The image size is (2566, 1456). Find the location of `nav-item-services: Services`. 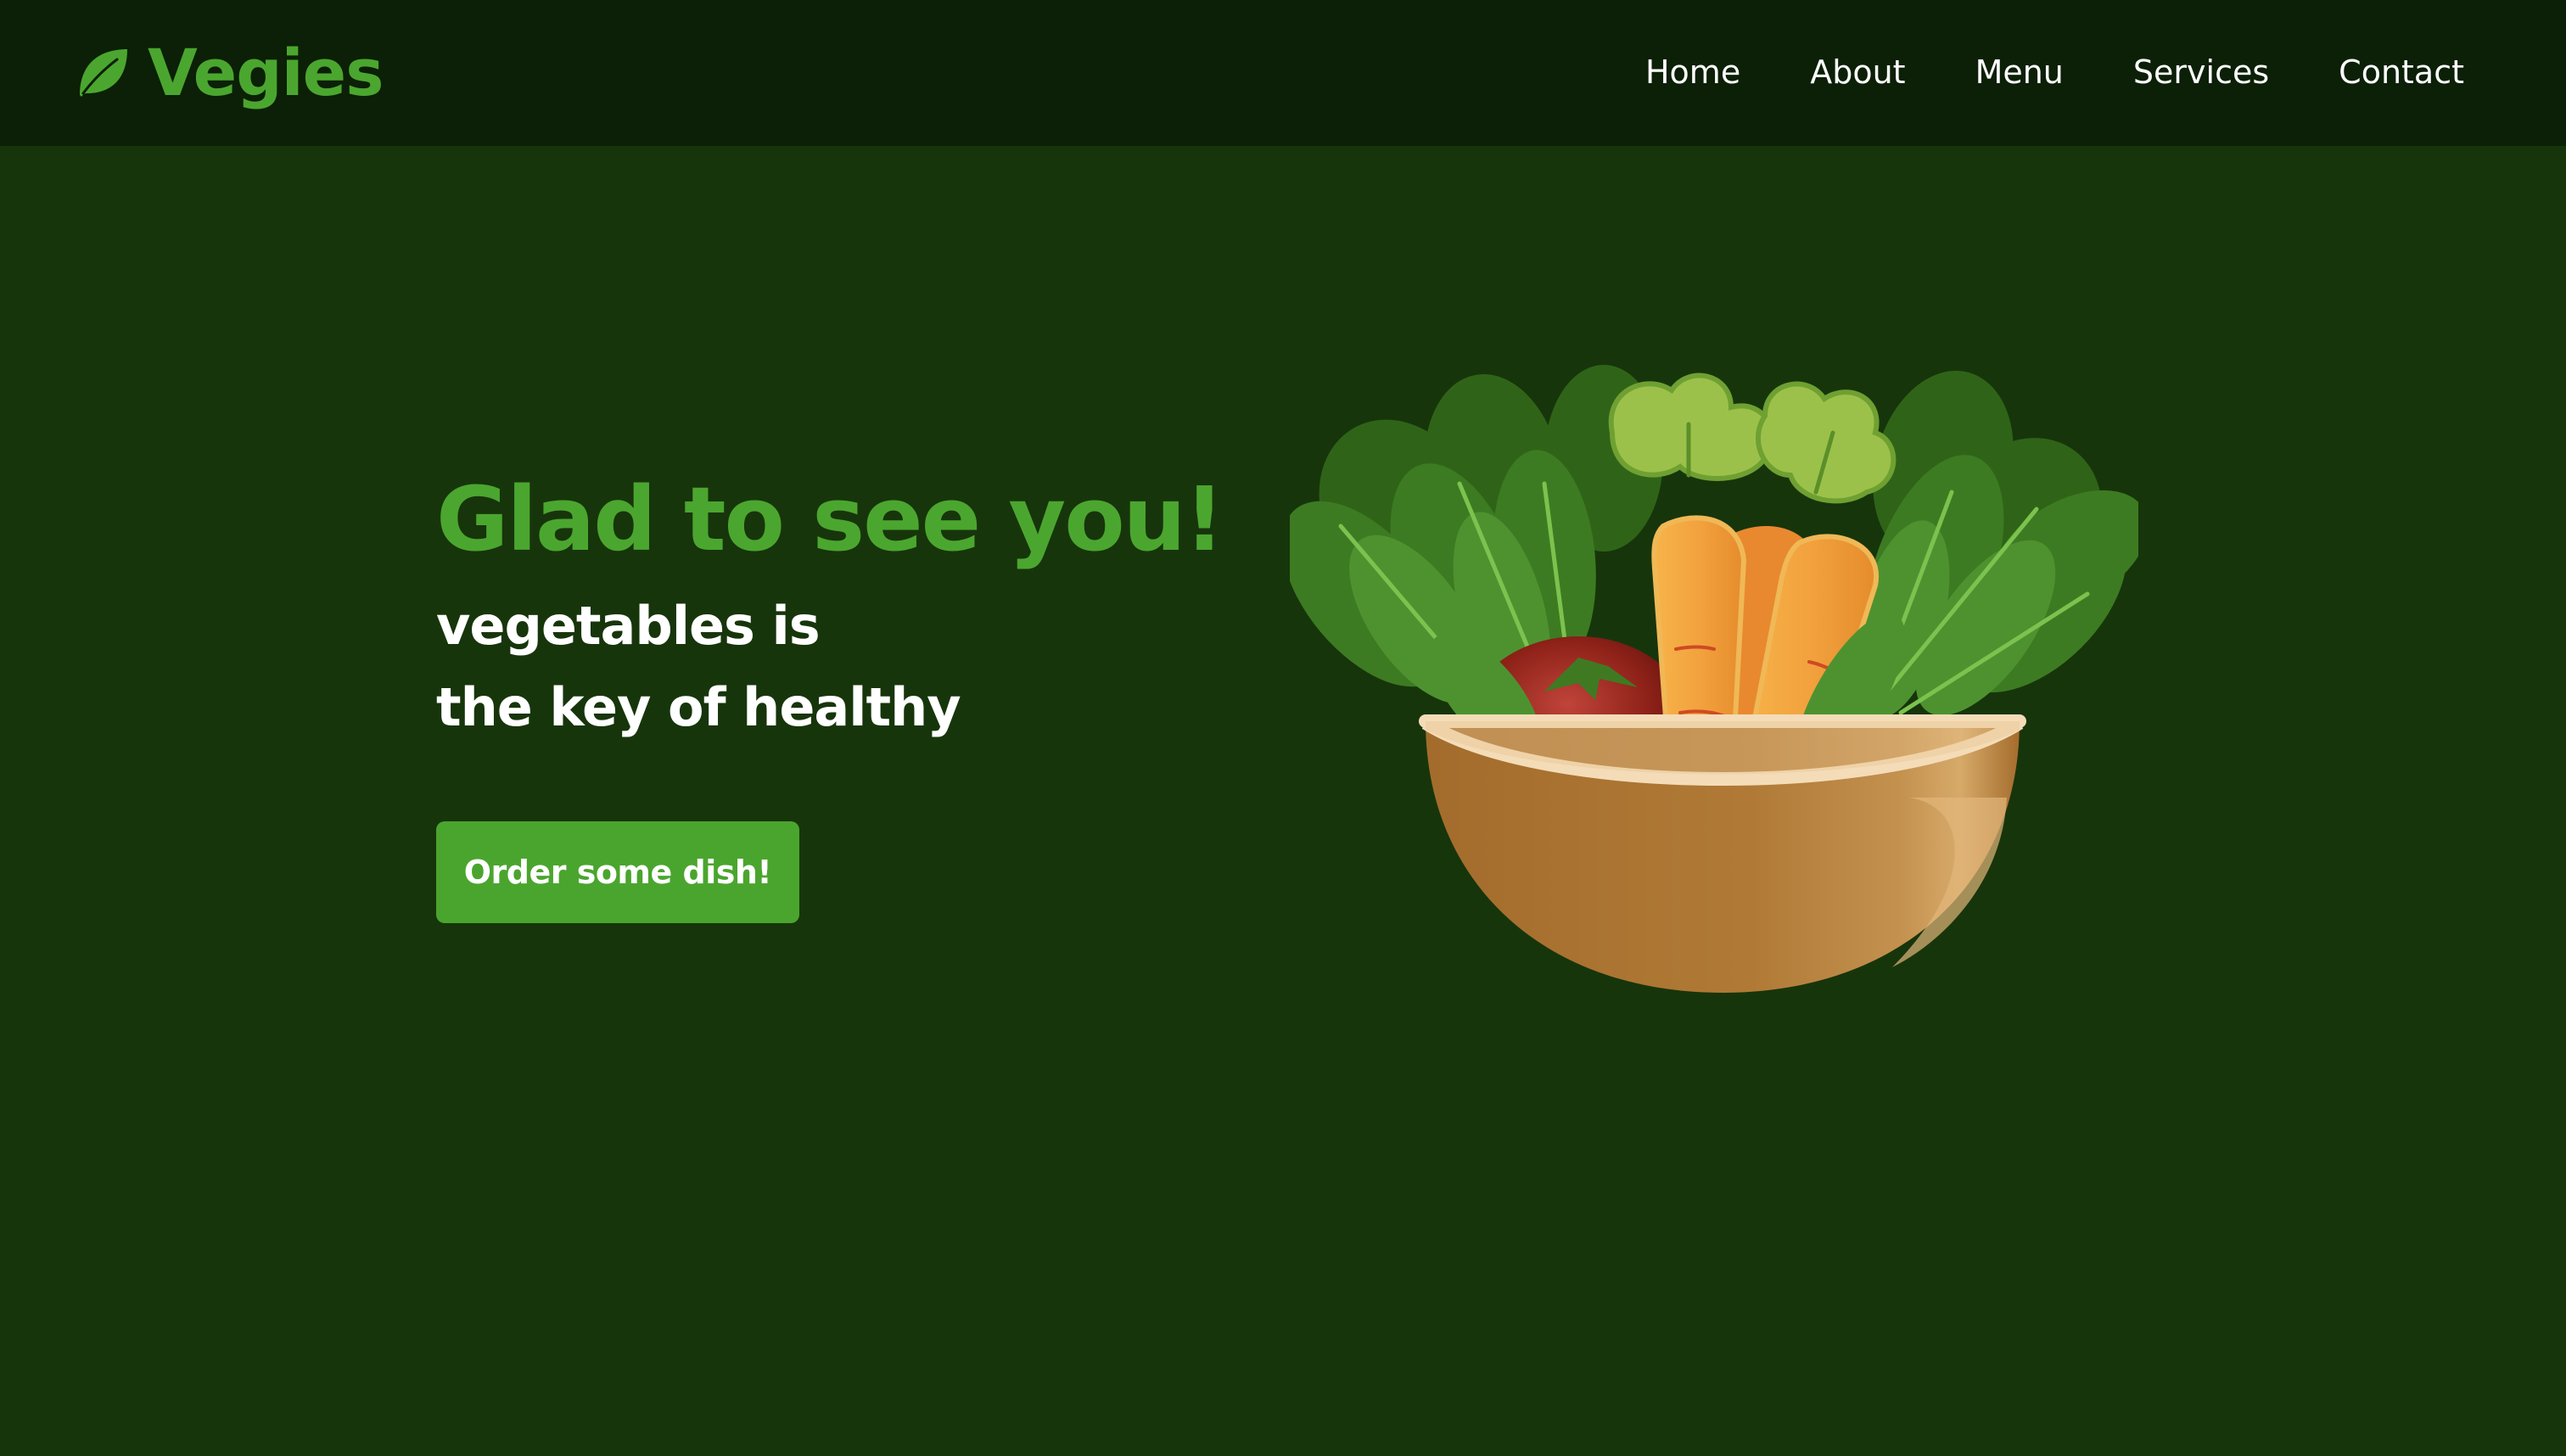

nav-item-services: Services is located at coordinates (2201, 72).